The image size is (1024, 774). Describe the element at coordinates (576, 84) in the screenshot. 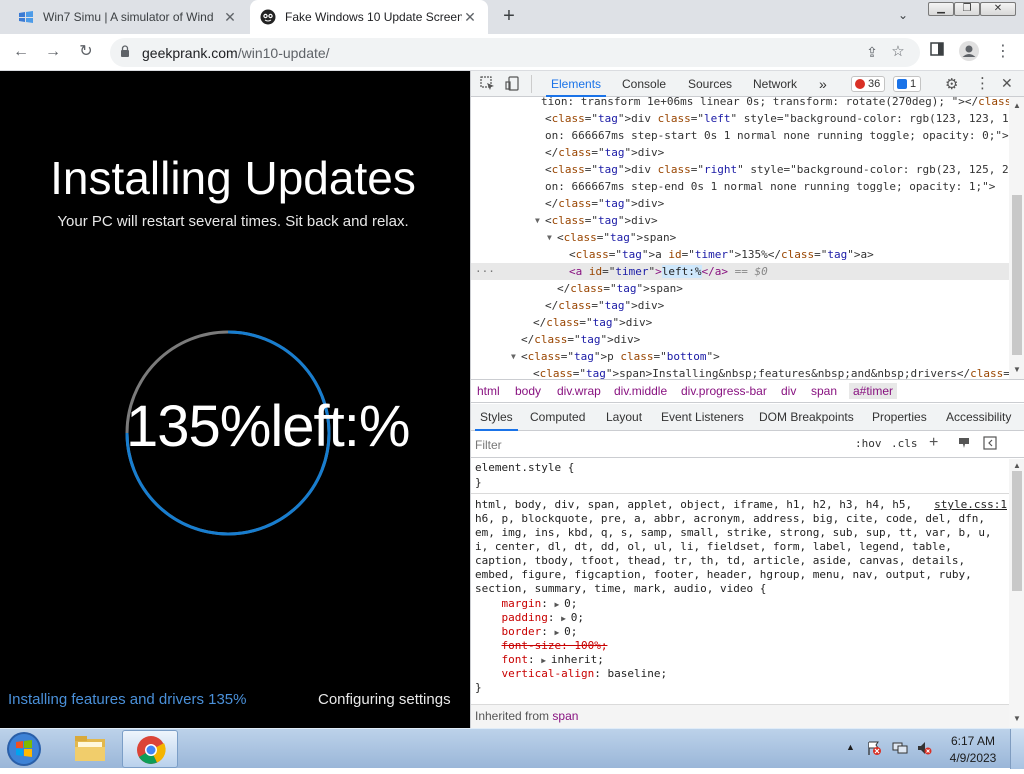

I see `tab-elements: Elements` at that location.